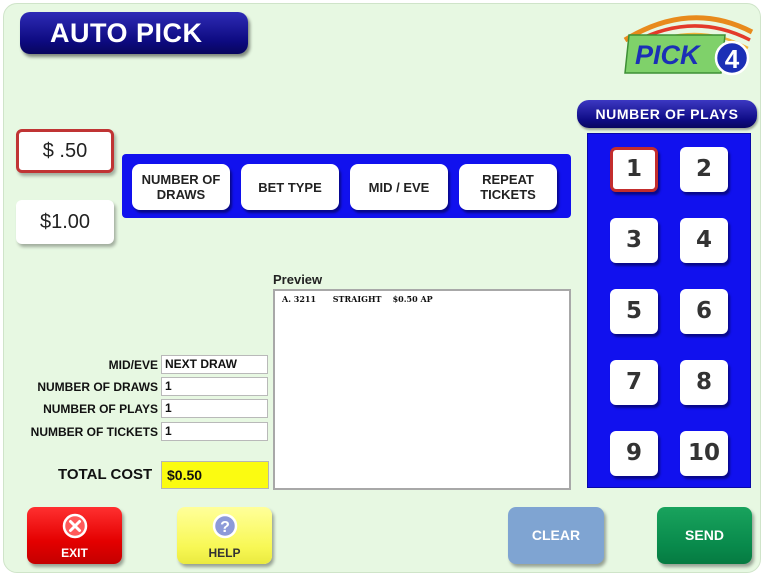 This screenshot has height=577, width=765. What do you see at coordinates (508, 187) in the screenshot?
I see `repeat-tickets-button: REPEAT TICKETS` at bounding box center [508, 187].